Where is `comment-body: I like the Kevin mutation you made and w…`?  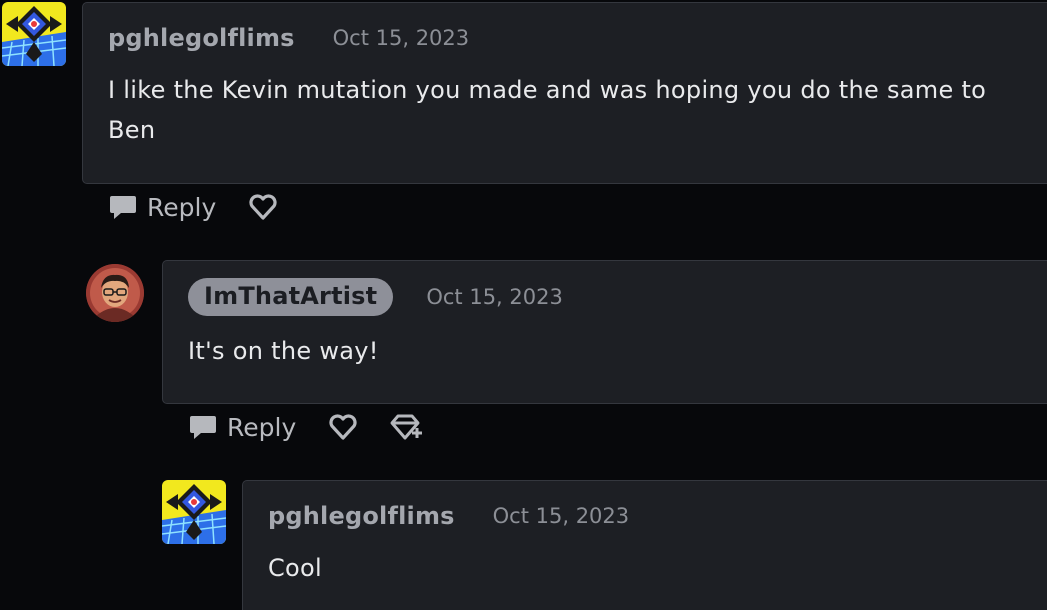 comment-body: I like the Kevin mutation you made and w… is located at coordinates (547, 110).